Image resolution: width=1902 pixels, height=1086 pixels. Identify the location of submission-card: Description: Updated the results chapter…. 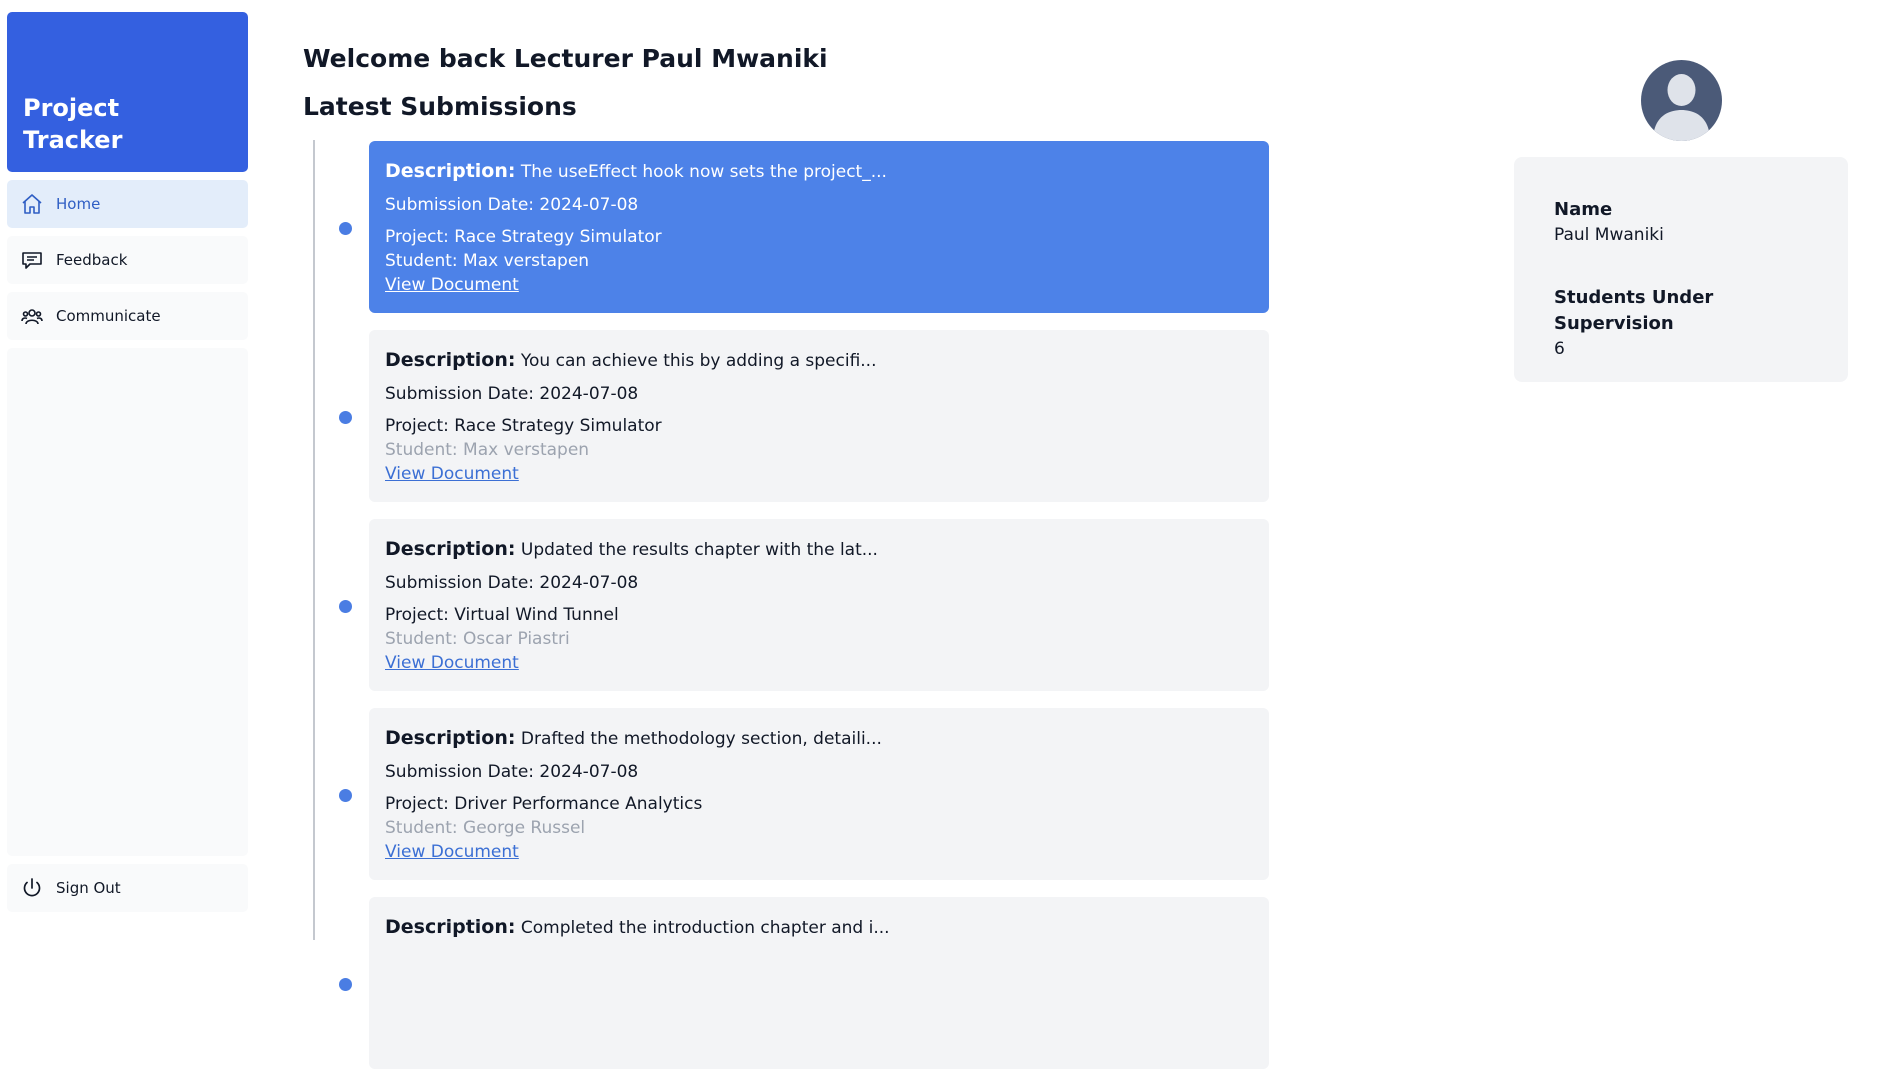
(819, 605).